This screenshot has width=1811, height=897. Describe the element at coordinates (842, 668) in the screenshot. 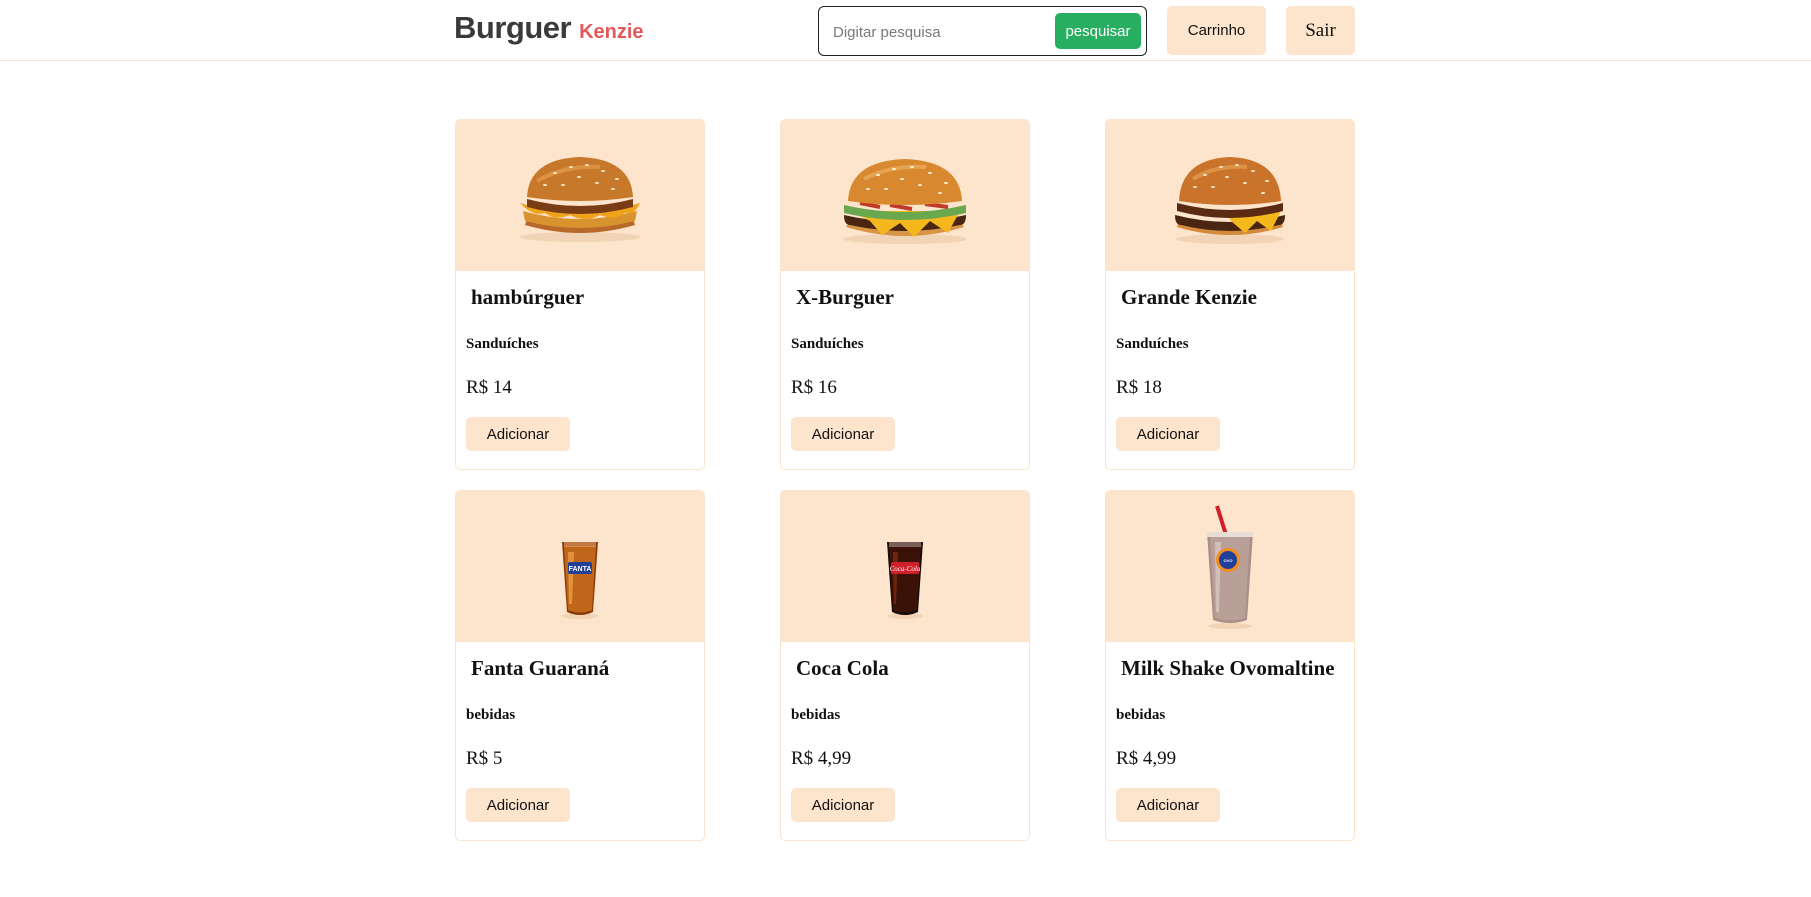

I see `product-name: Coca Cola` at that location.